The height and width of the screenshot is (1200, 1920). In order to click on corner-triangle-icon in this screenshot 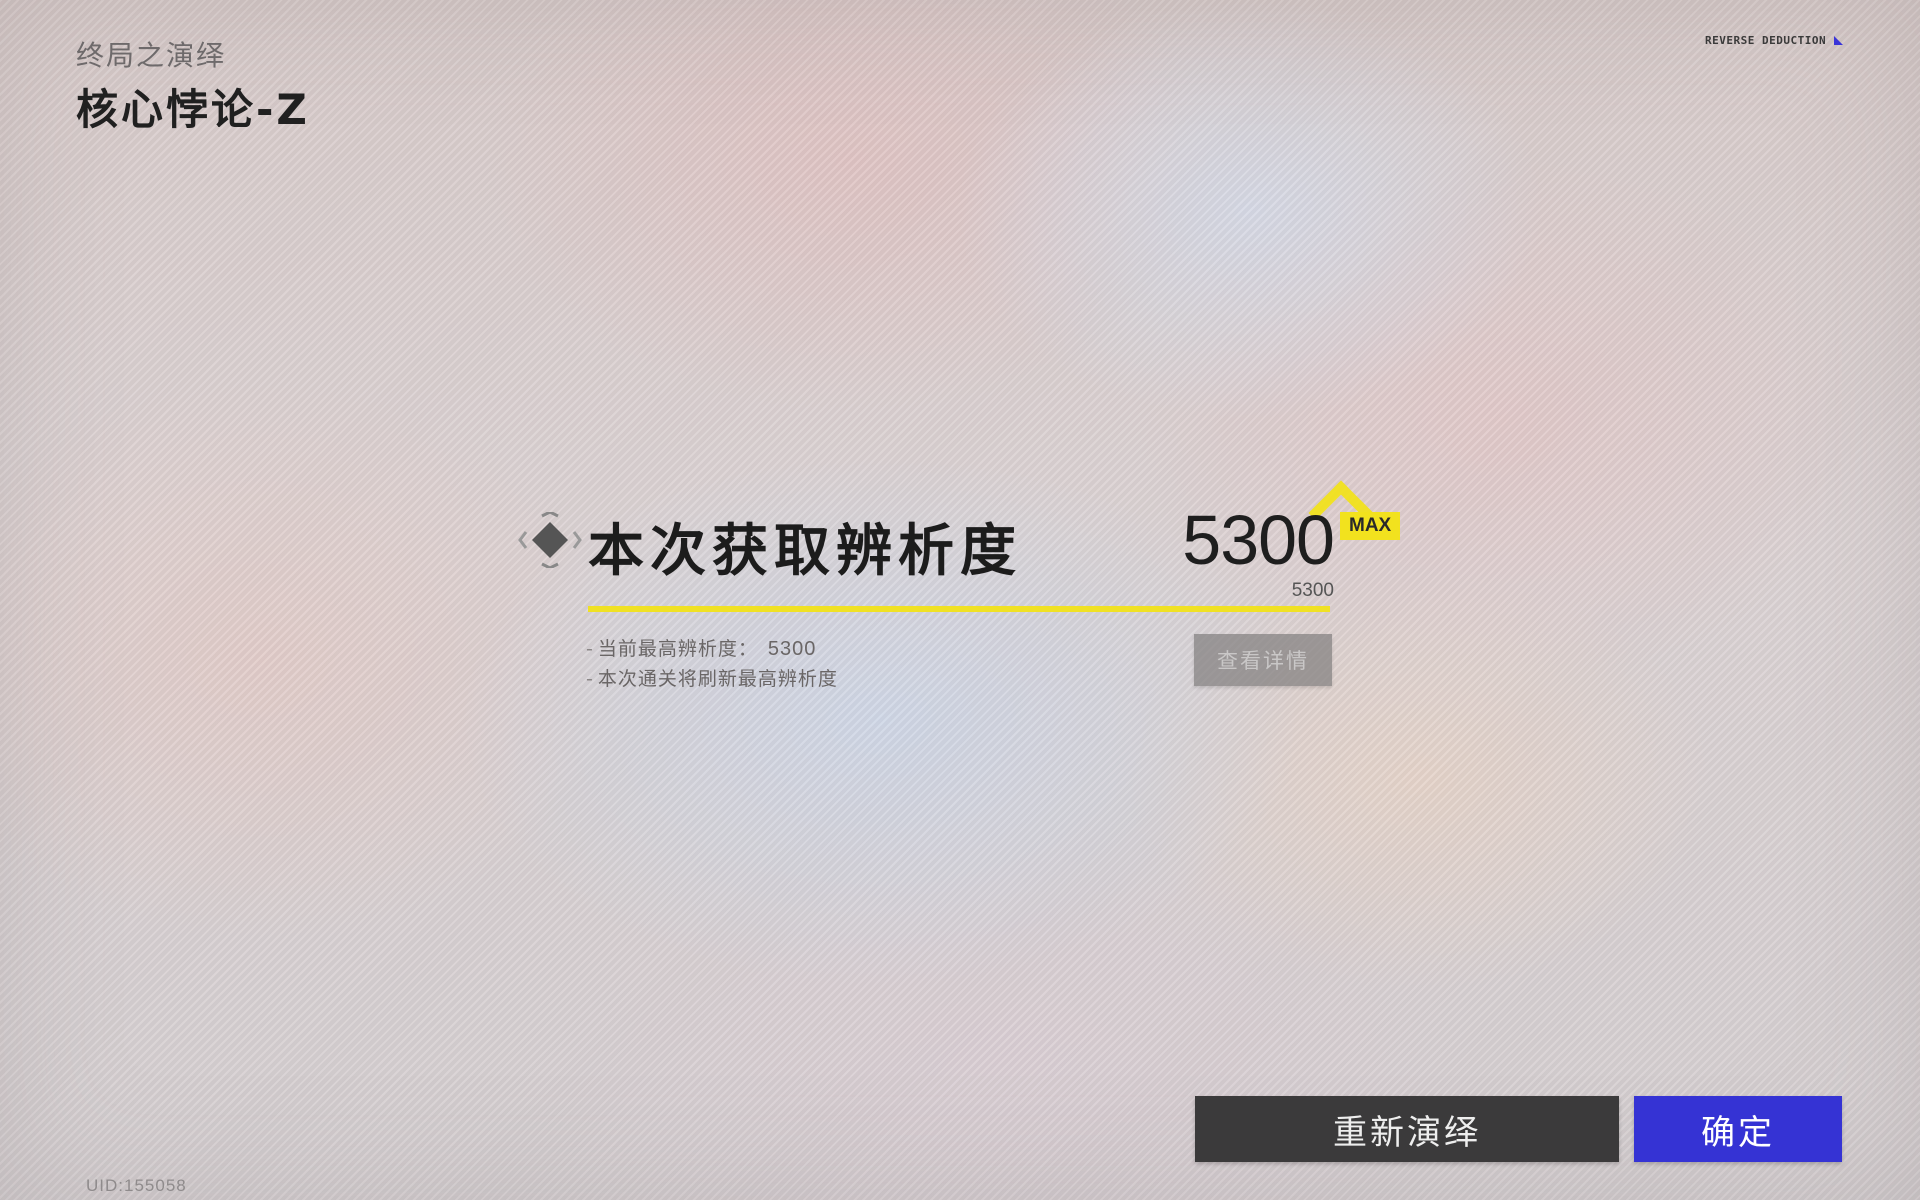, I will do `click(1839, 40)`.